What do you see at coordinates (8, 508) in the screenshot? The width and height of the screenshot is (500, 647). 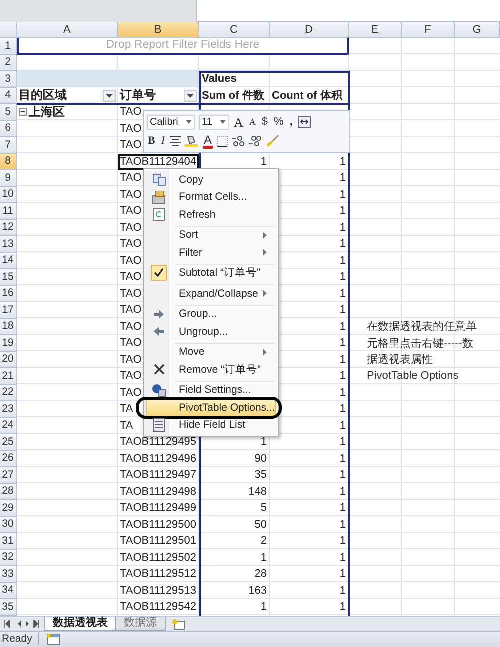 I see `row-header: 29` at bounding box center [8, 508].